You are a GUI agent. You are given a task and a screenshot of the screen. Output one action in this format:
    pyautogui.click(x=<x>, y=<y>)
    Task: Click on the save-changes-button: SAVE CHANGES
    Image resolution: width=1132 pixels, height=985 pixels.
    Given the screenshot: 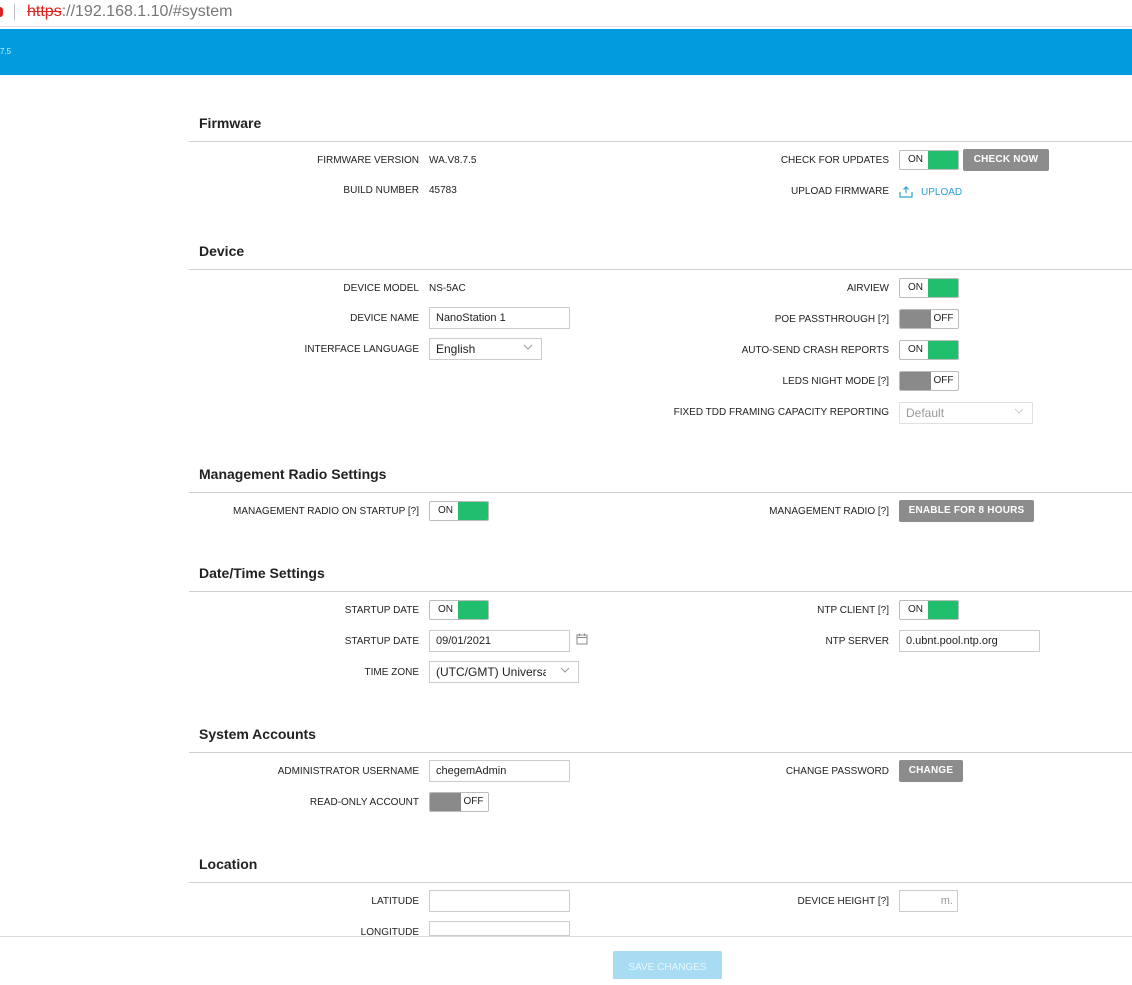 What is the action you would take?
    pyautogui.click(x=667, y=965)
    